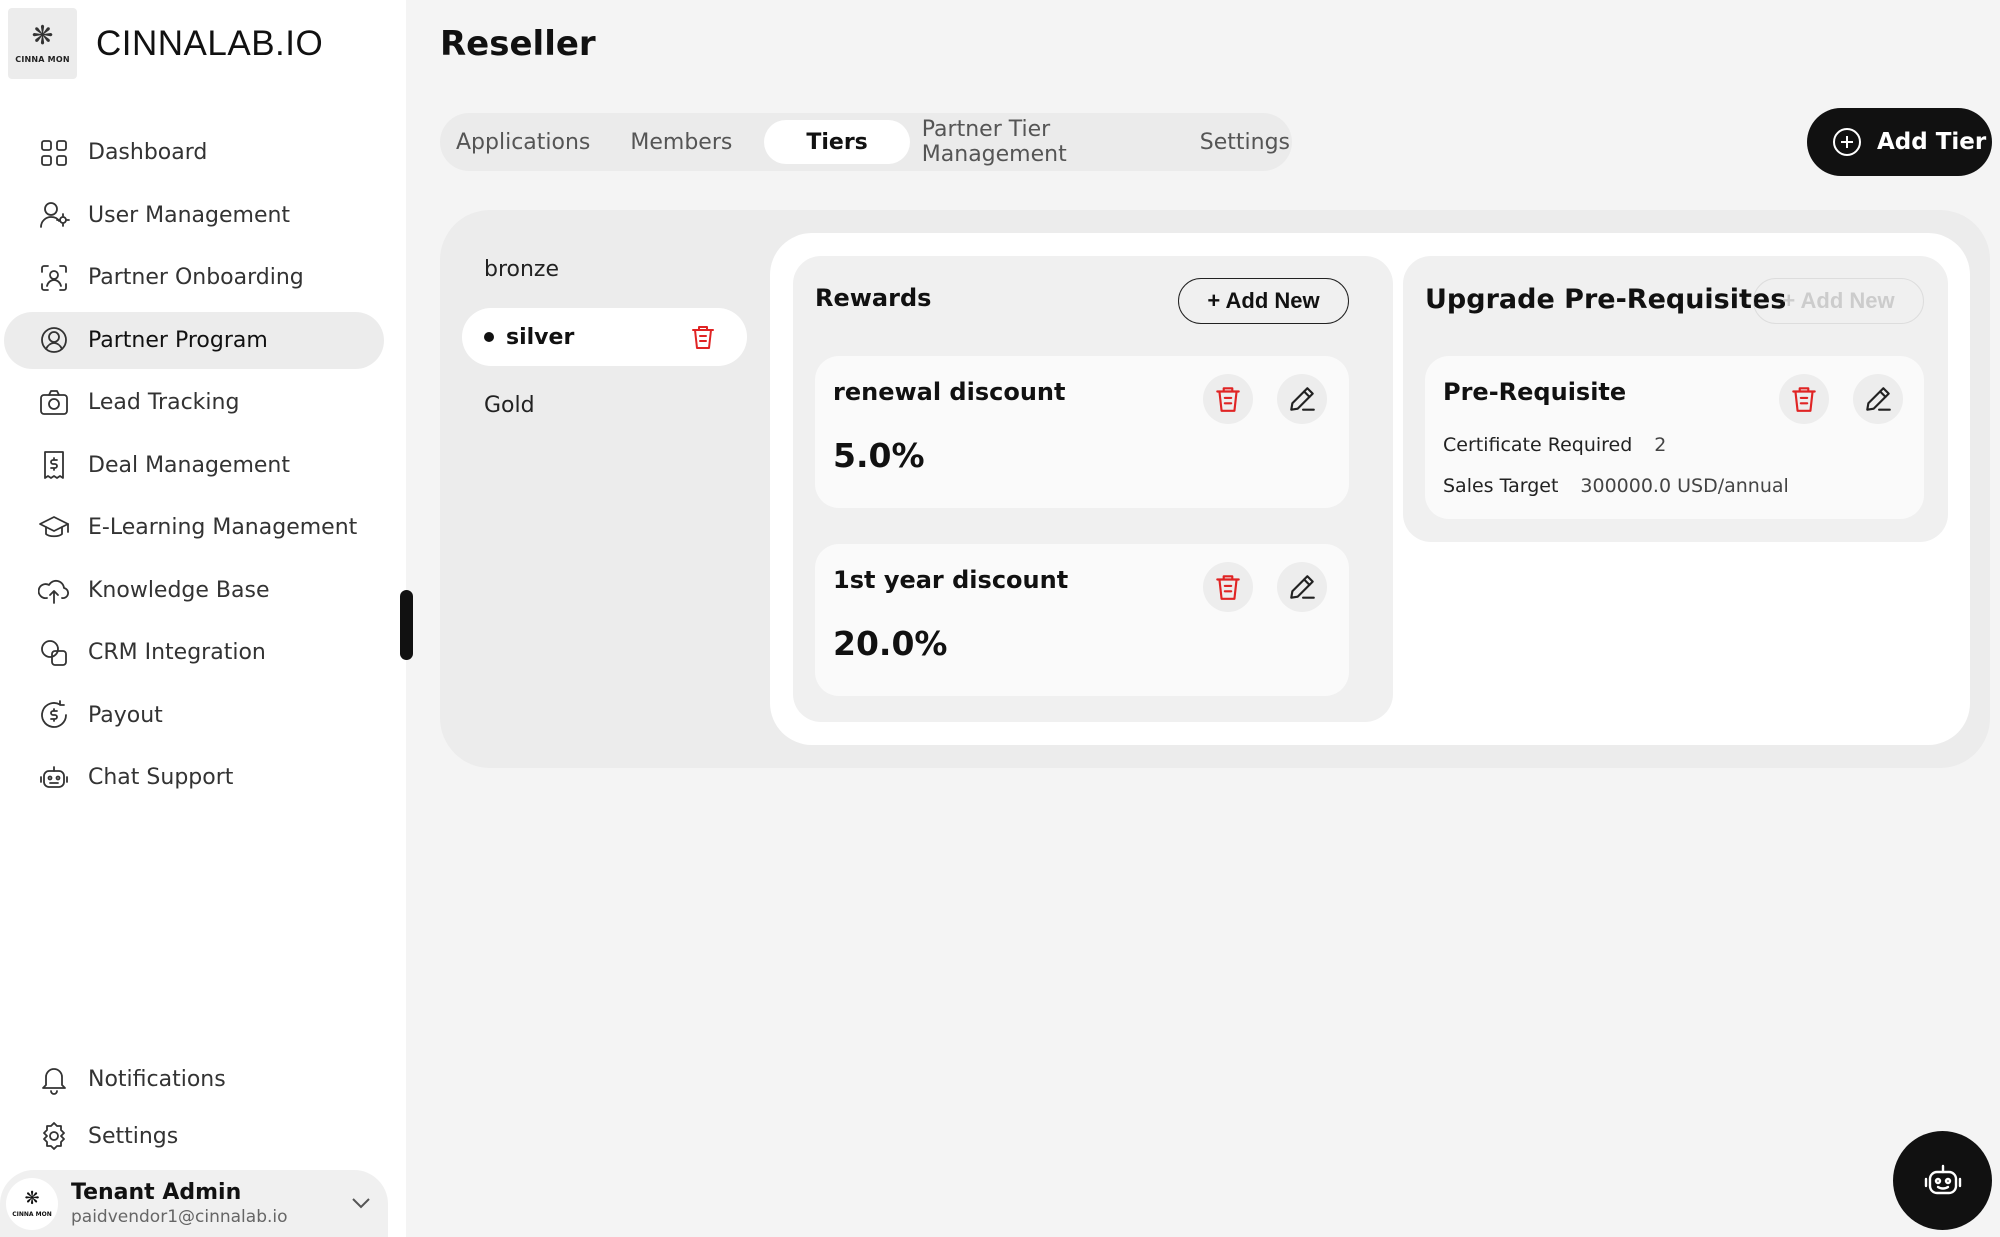 This screenshot has height=1237, width=2000. Describe the element at coordinates (604, 337) in the screenshot. I see `tier-item-silver: silver` at that location.